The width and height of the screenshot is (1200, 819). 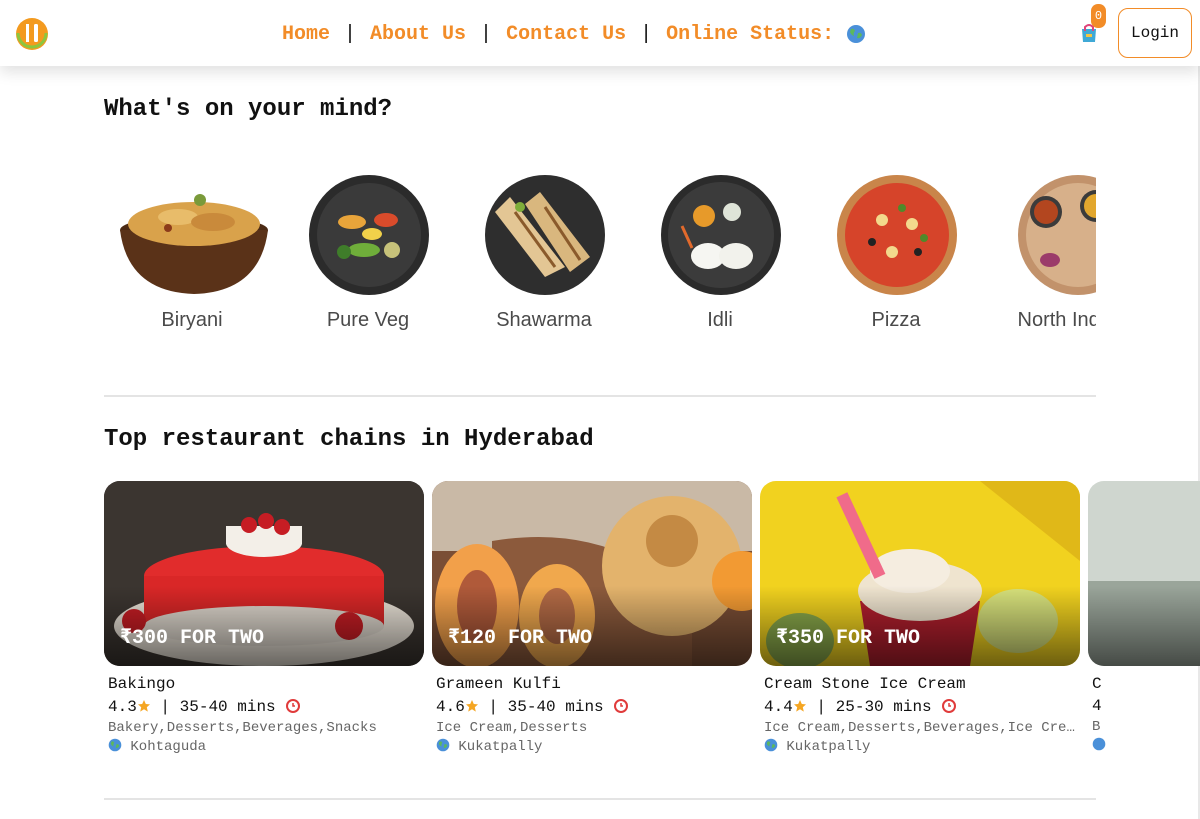 What do you see at coordinates (1146, 745) in the screenshot?
I see `restaurant-area` at bounding box center [1146, 745].